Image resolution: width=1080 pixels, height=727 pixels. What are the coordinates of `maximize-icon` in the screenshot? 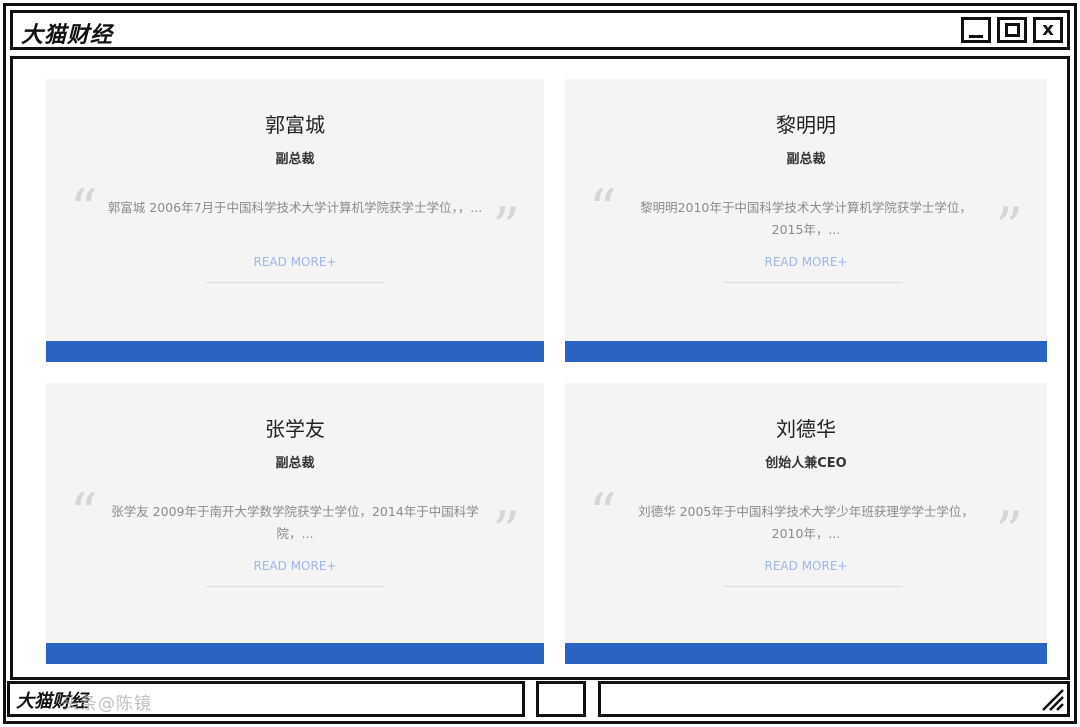 It's located at (1012, 30).